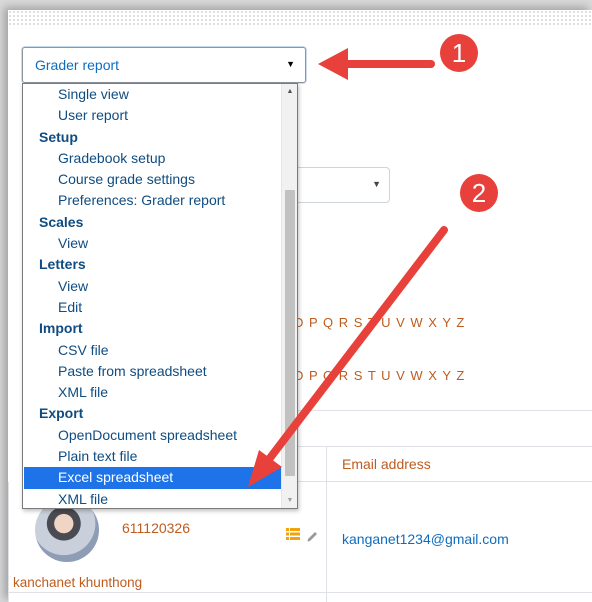 This screenshot has height=602, width=592. Describe the element at coordinates (289, 91) in the screenshot. I see `scroll-up-arrow-icon: ▲` at that location.